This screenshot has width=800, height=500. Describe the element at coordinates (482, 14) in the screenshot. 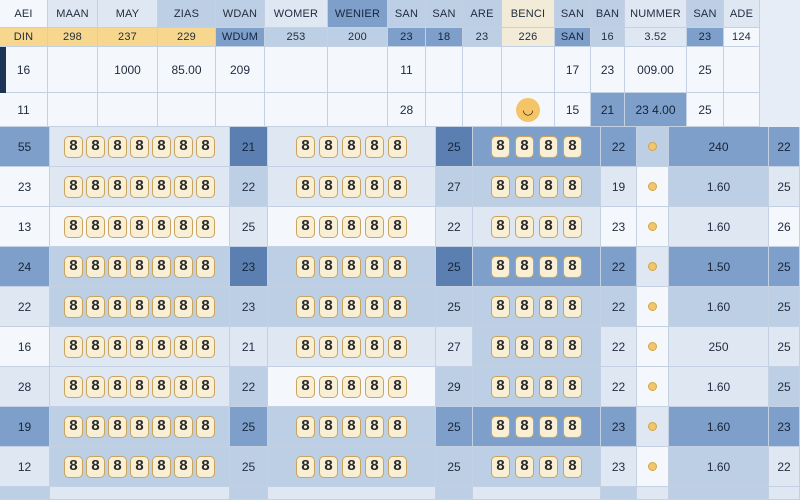

I see `column-header: ARE` at that location.